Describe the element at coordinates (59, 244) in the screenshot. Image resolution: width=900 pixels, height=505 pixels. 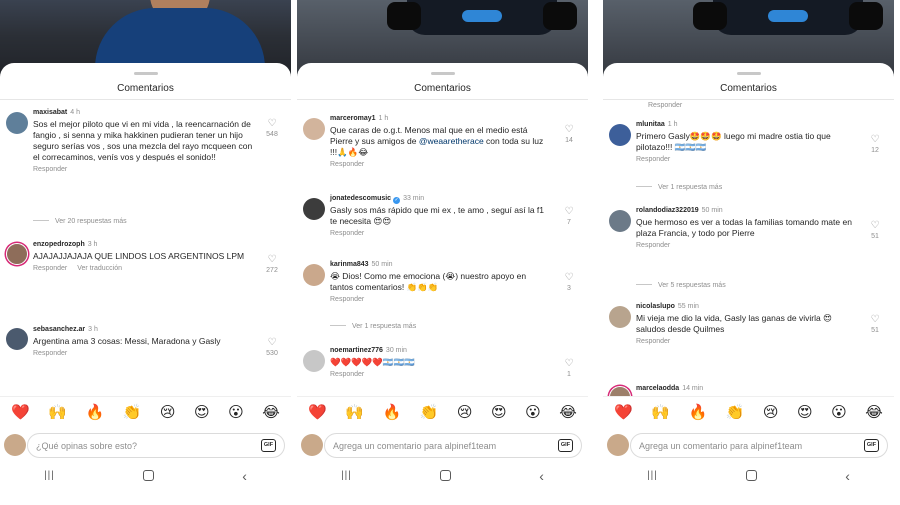
I see `username: enzopedrozoph` at that location.